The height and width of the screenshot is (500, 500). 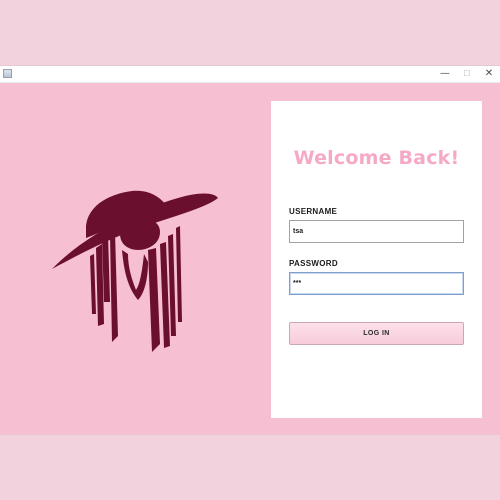 I want to click on close-button: ✕, so click(x=489, y=74).